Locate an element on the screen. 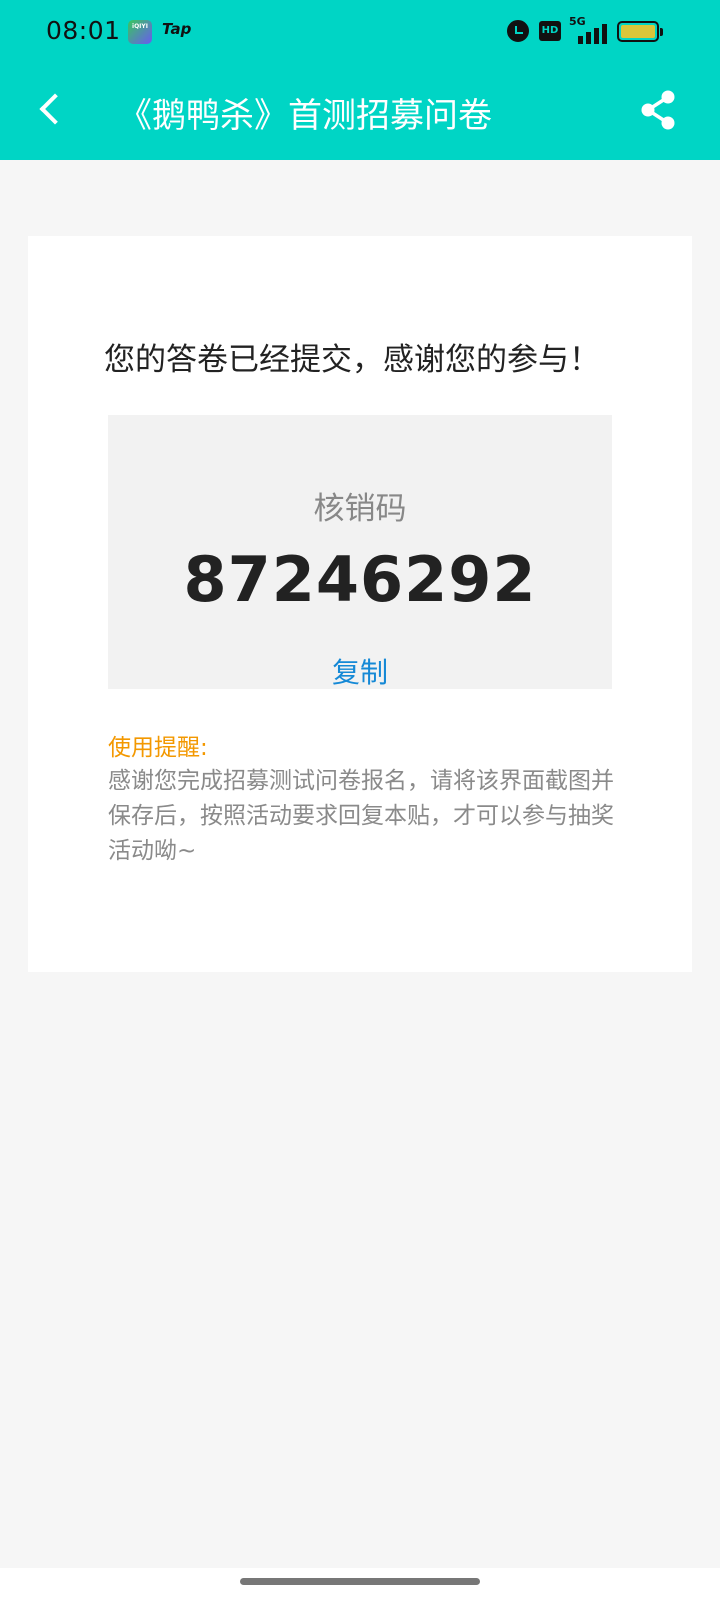 The image size is (720, 1600). alarm-icon is located at coordinates (518, 31).